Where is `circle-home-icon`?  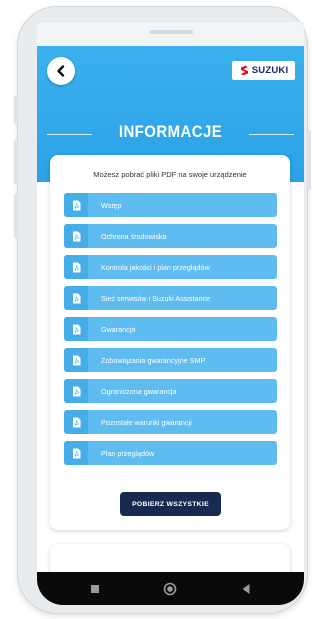 circle-home-icon is located at coordinates (170, 588).